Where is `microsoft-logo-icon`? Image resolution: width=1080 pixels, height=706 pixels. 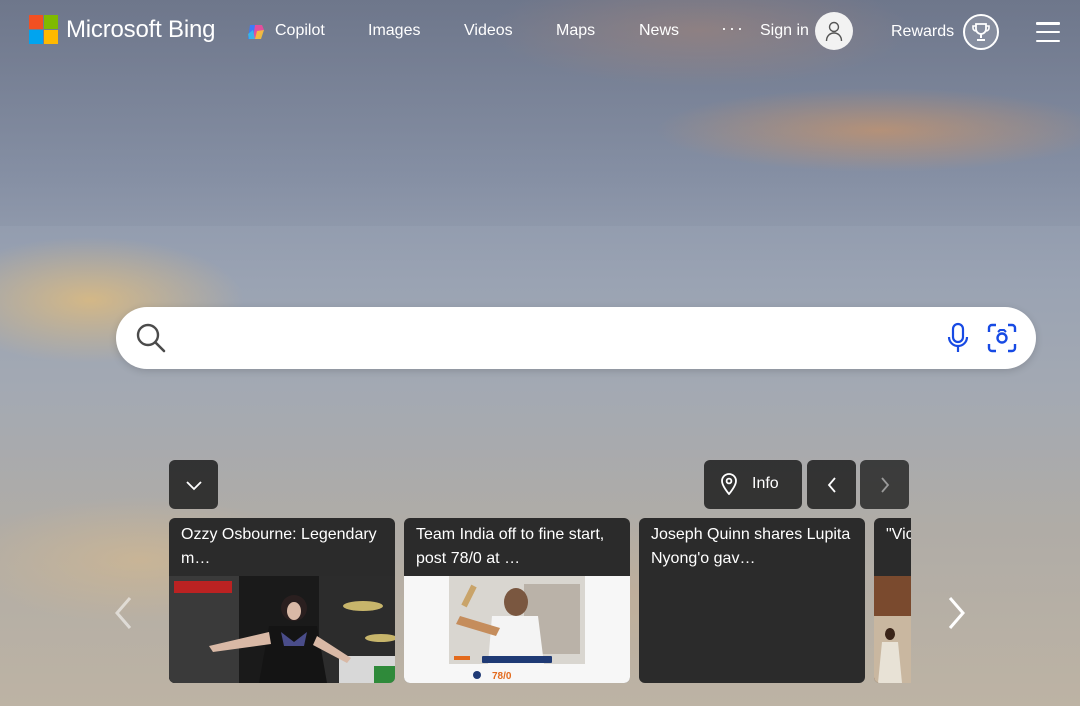 microsoft-logo-icon is located at coordinates (43, 29).